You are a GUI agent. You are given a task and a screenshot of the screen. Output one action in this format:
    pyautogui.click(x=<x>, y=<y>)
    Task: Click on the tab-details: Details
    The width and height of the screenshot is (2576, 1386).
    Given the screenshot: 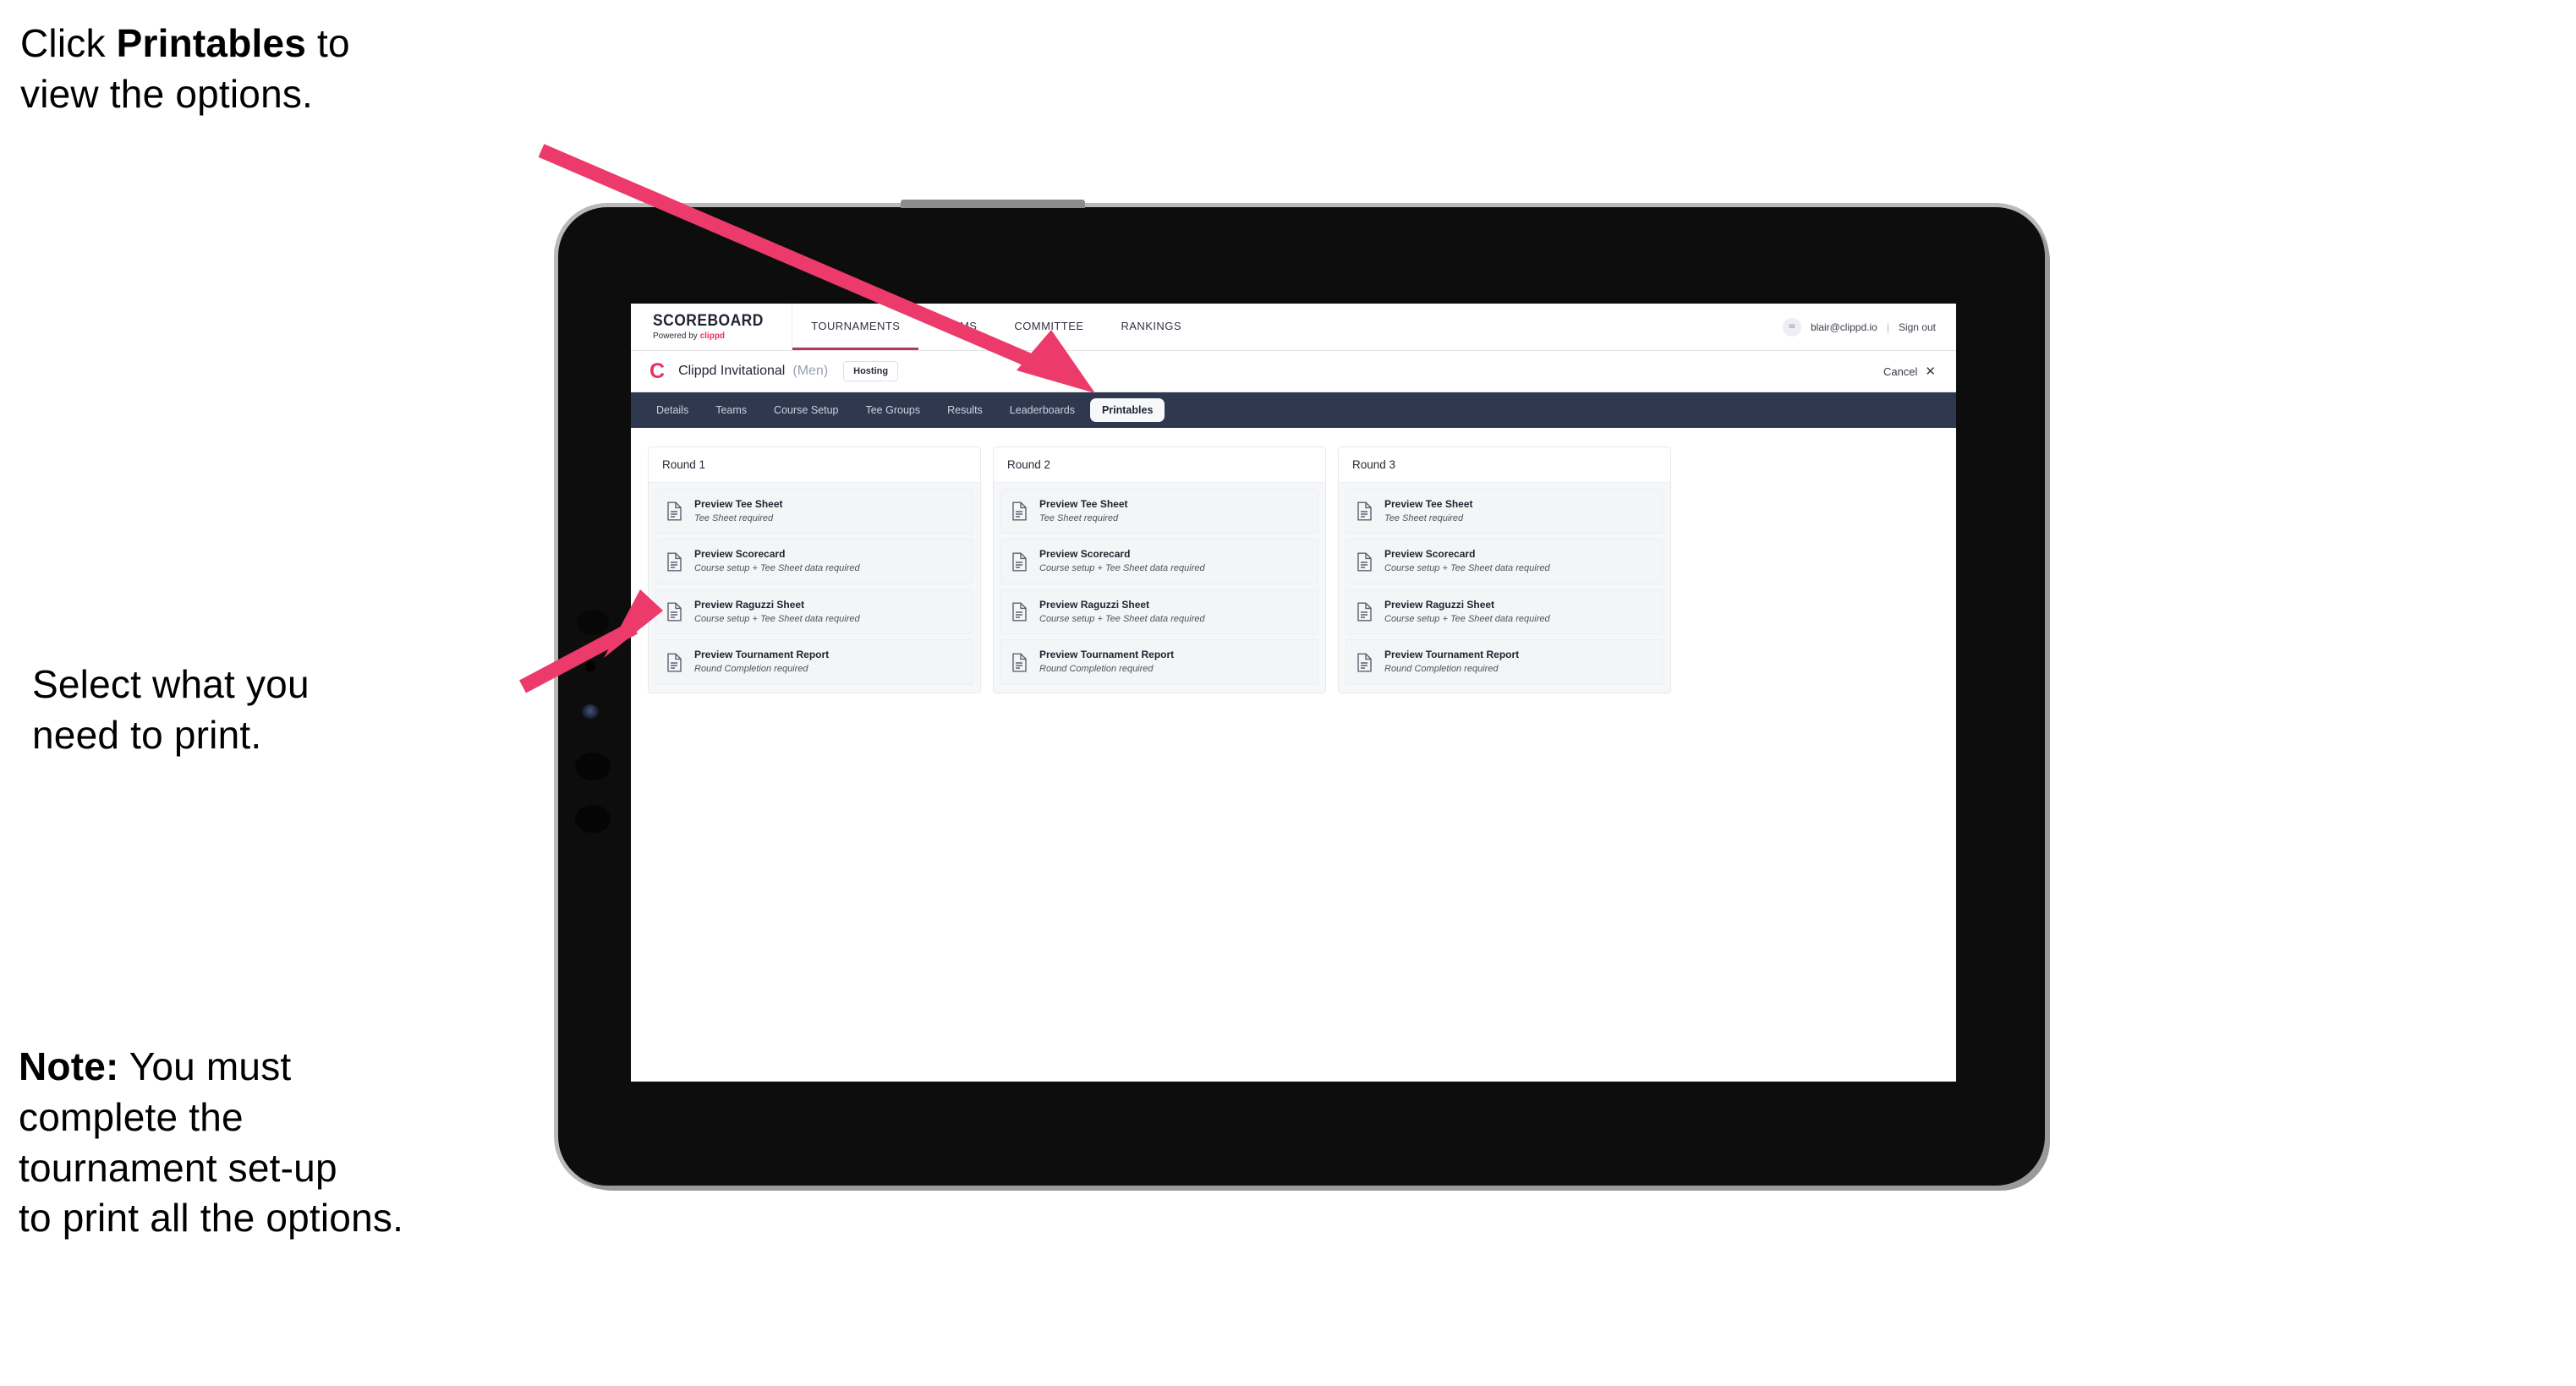 What is the action you would take?
    pyautogui.click(x=672, y=410)
    